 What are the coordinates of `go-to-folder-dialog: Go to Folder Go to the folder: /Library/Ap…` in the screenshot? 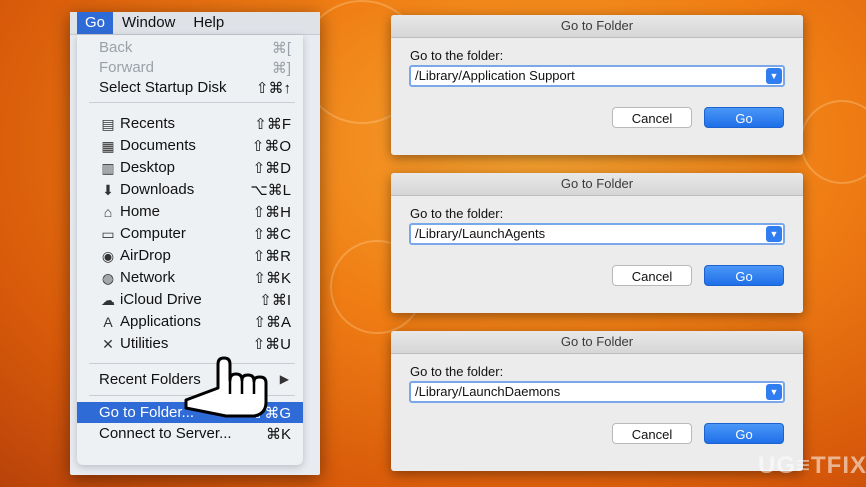 It's located at (597, 85).